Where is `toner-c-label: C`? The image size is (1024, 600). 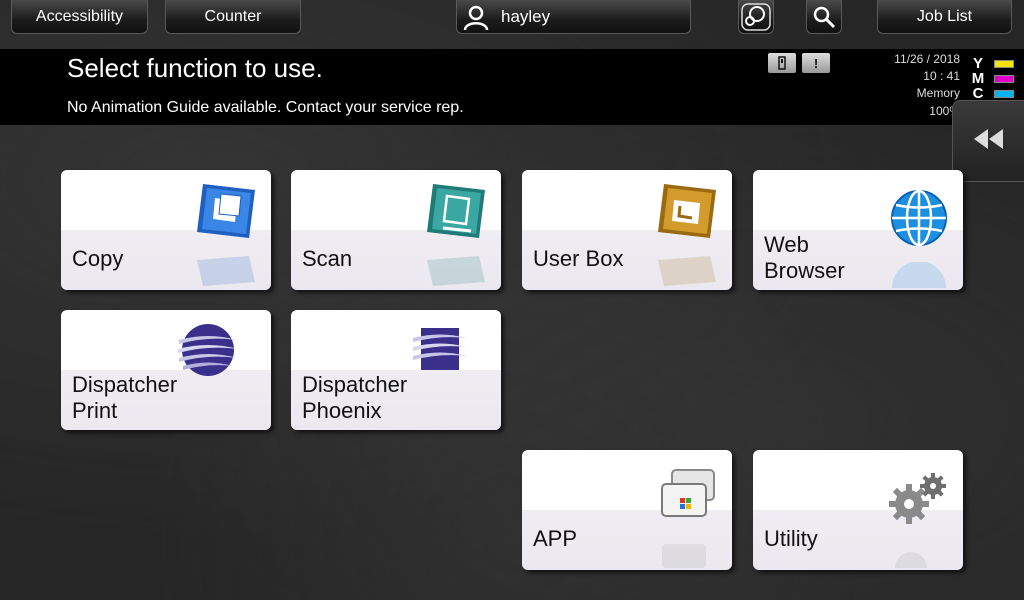 toner-c-label: C is located at coordinates (978, 93).